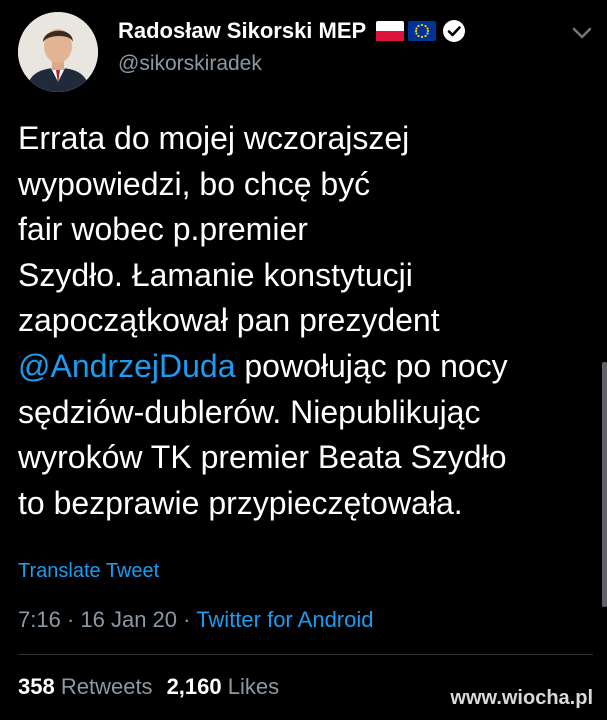  What do you see at coordinates (582, 33) in the screenshot?
I see `chevron-down-icon` at bounding box center [582, 33].